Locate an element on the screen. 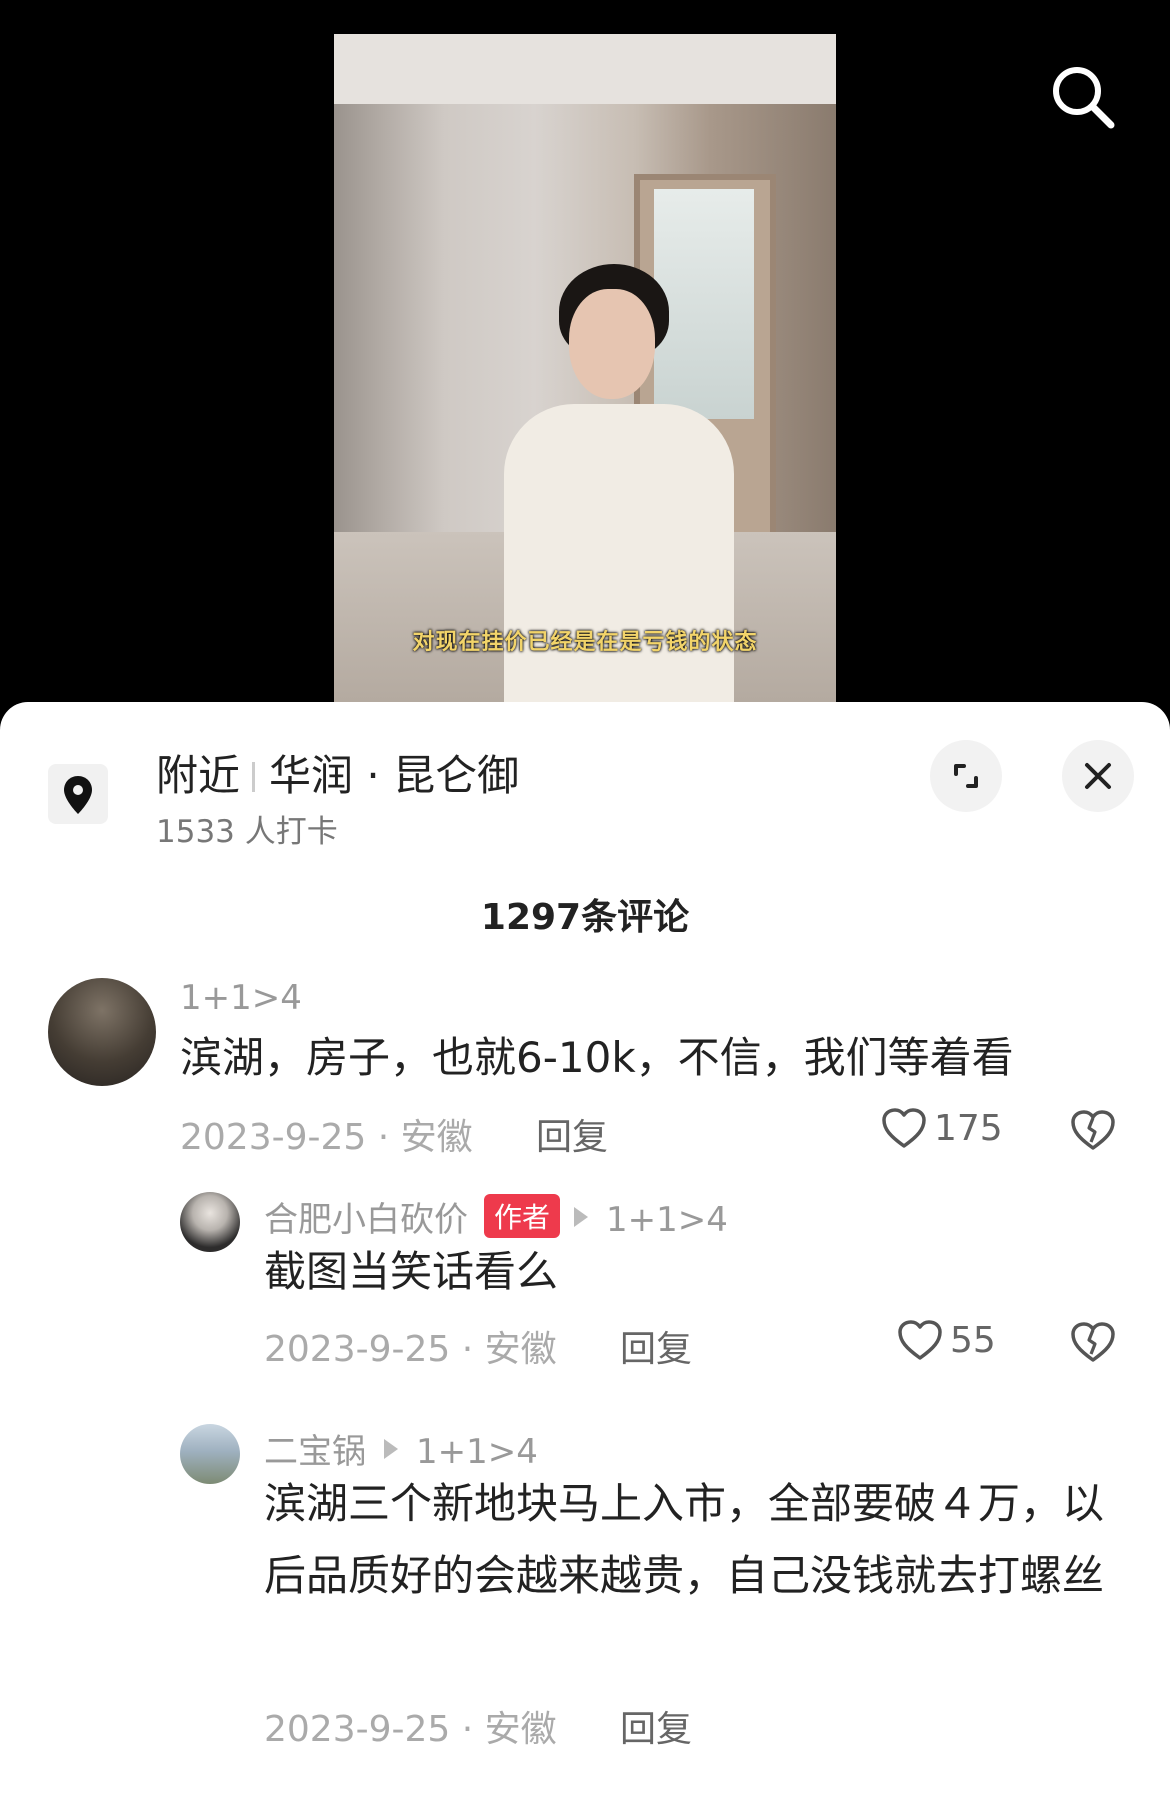 The image size is (1170, 1798). like-button: 175 is located at coordinates (941, 1128).